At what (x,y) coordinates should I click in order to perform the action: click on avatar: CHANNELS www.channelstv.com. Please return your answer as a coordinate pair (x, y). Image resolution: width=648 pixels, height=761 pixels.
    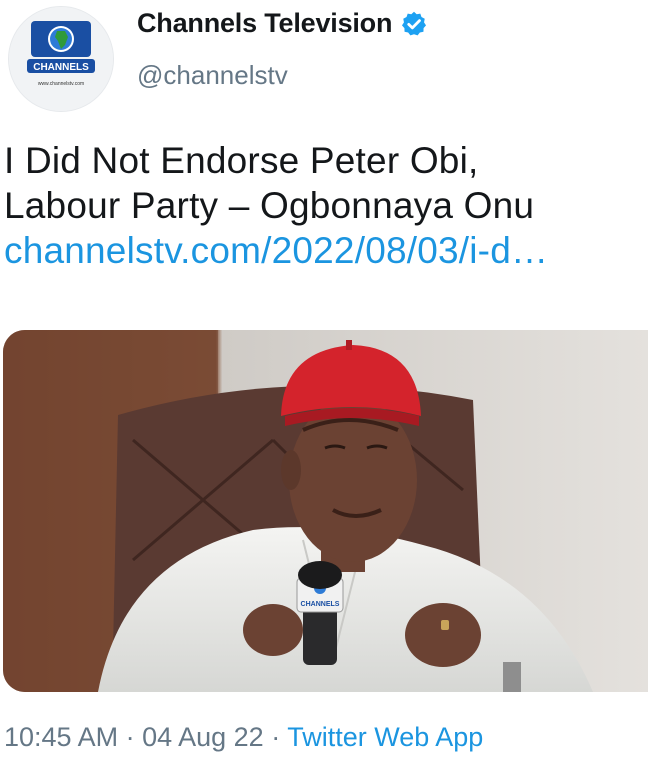
    Looking at the image, I should click on (61, 59).